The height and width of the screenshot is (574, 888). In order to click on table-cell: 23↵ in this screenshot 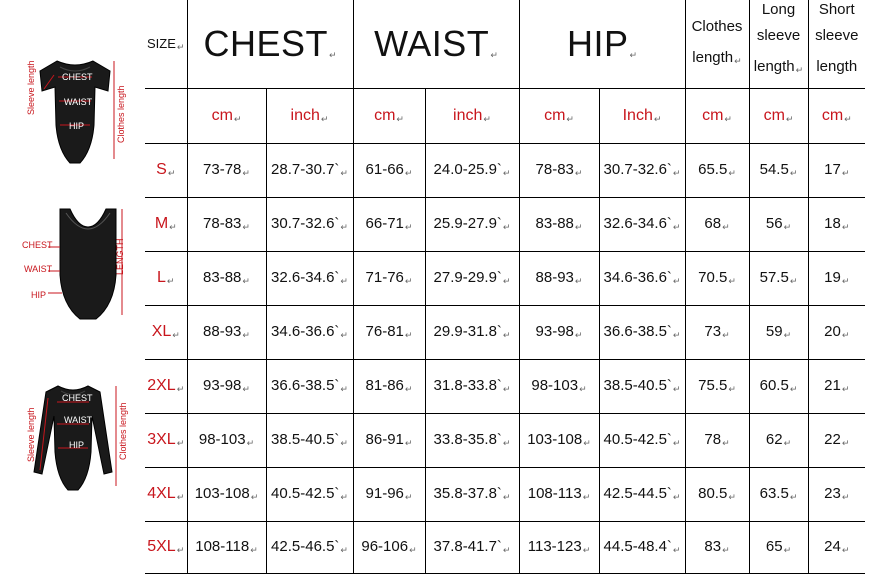, I will do `click(836, 494)`.